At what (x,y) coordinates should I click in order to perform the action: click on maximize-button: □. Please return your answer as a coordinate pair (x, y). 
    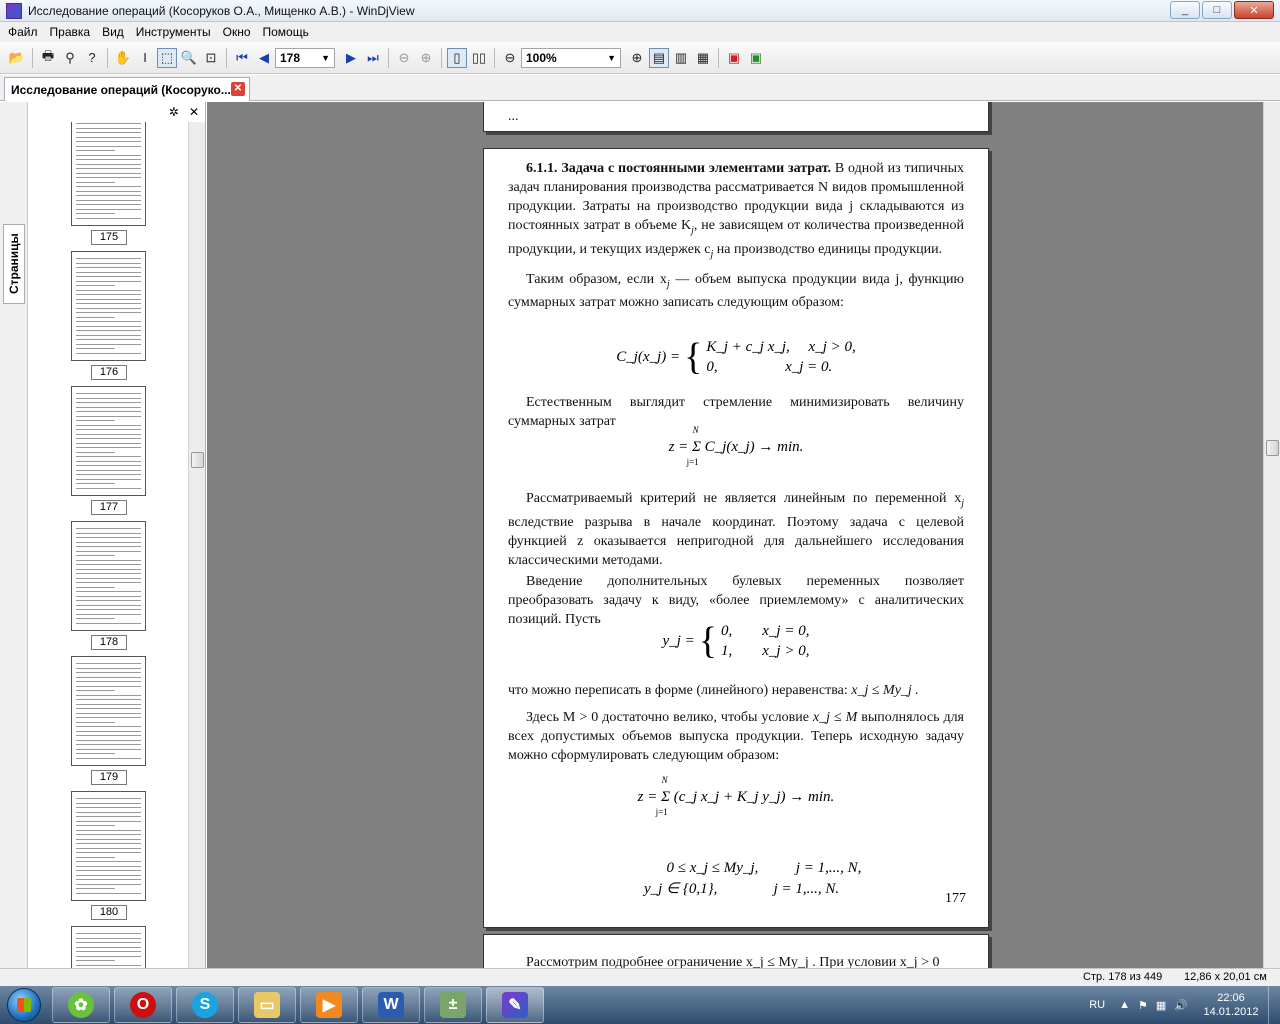
    Looking at the image, I should click on (1217, 10).